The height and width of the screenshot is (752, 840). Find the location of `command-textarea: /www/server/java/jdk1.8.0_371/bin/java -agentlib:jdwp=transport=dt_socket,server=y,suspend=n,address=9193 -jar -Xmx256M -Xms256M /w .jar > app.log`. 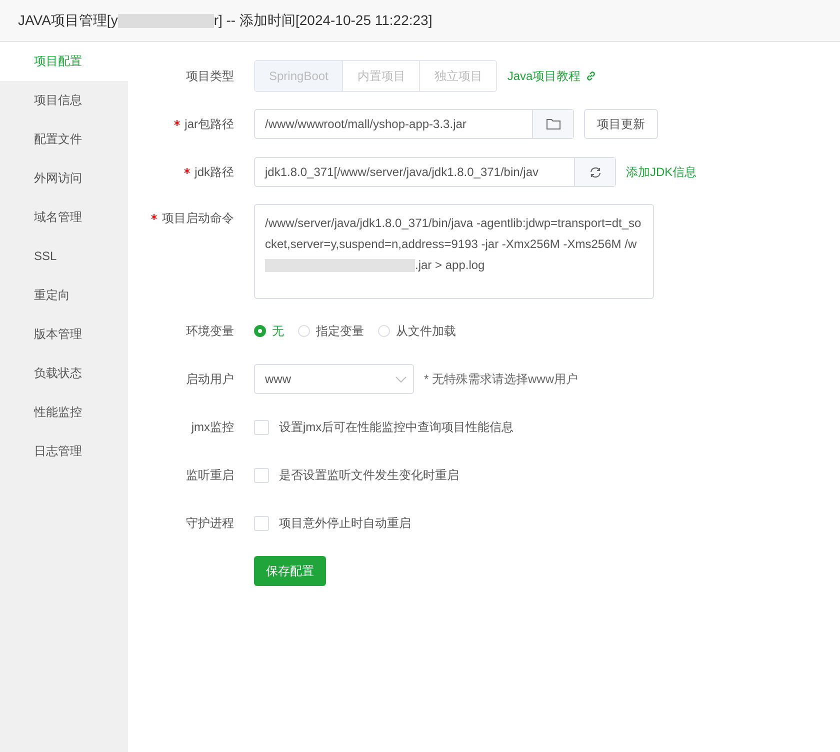

command-textarea: /www/server/java/jdk1.8.0_371/bin/java -agentlib:jdwp=transport=dt_socket,server=y,suspend=n,address=9193 -jar -Xmx256M -Xms256M /w .jar > app.log is located at coordinates (454, 251).